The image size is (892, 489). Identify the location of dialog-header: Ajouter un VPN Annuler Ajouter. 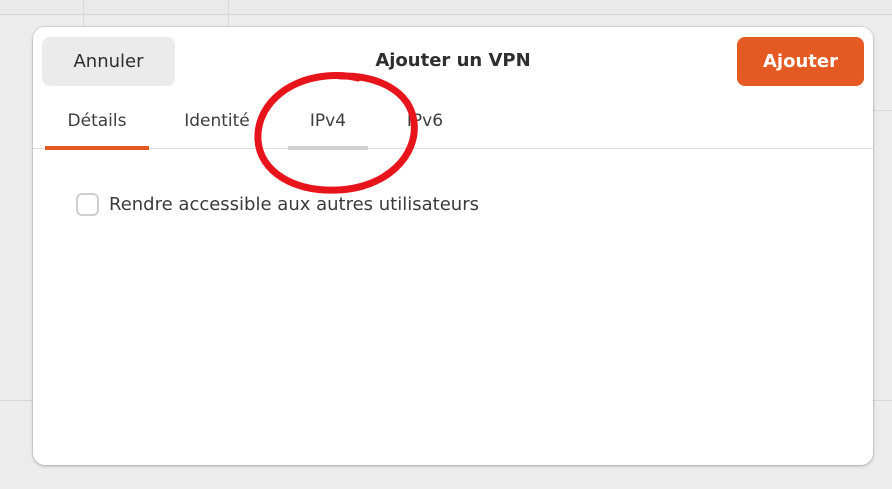
(453, 60).